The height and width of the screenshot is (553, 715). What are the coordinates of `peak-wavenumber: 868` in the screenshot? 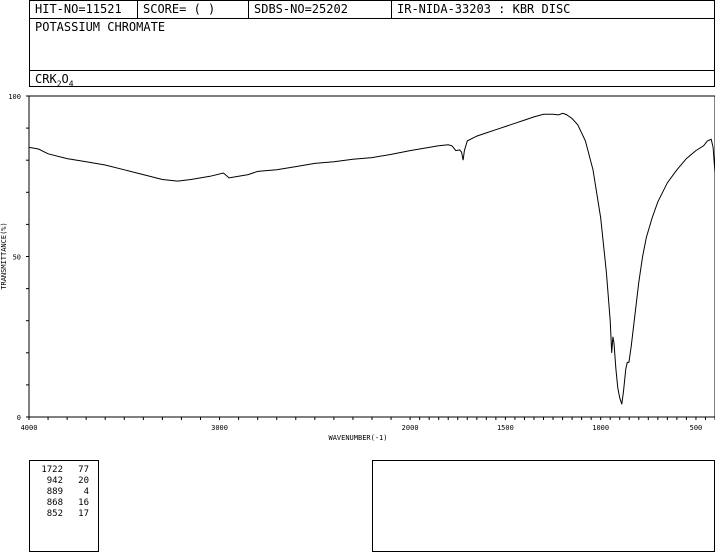 It's located at (54, 503).